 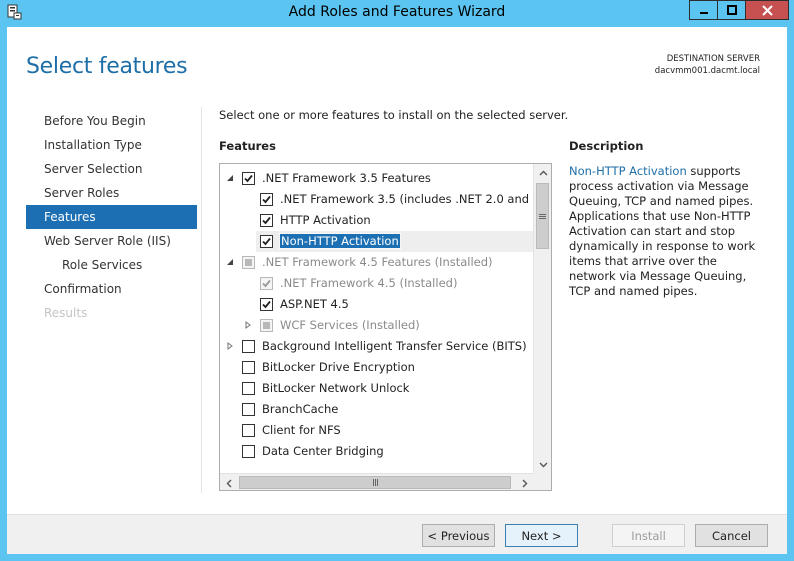 I want to click on feature-label: Client for NFS, so click(x=301, y=430).